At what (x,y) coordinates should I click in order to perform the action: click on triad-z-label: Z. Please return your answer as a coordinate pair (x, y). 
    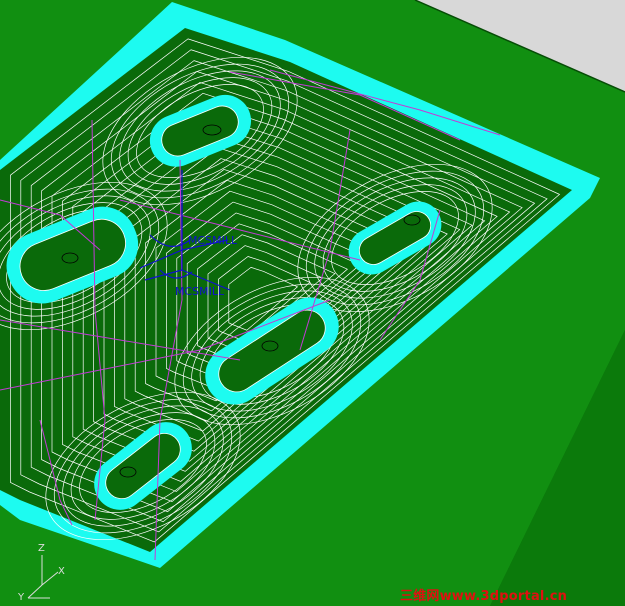
    Looking at the image, I should click on (41, 548).